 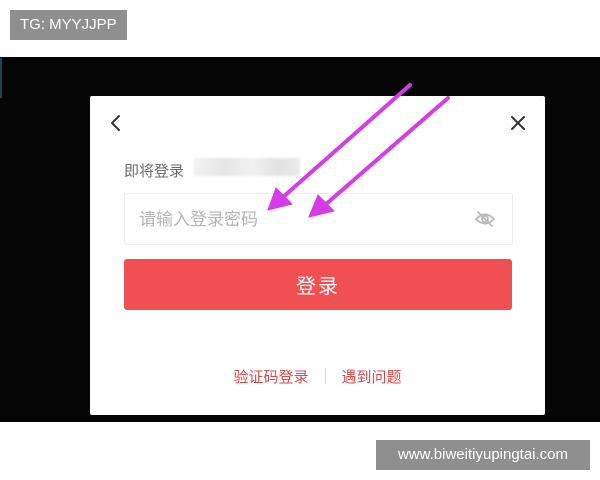 What do you see at coordinates (299, 220) in the screenshot?
I see `password-input` at bounding box center [299, 220].